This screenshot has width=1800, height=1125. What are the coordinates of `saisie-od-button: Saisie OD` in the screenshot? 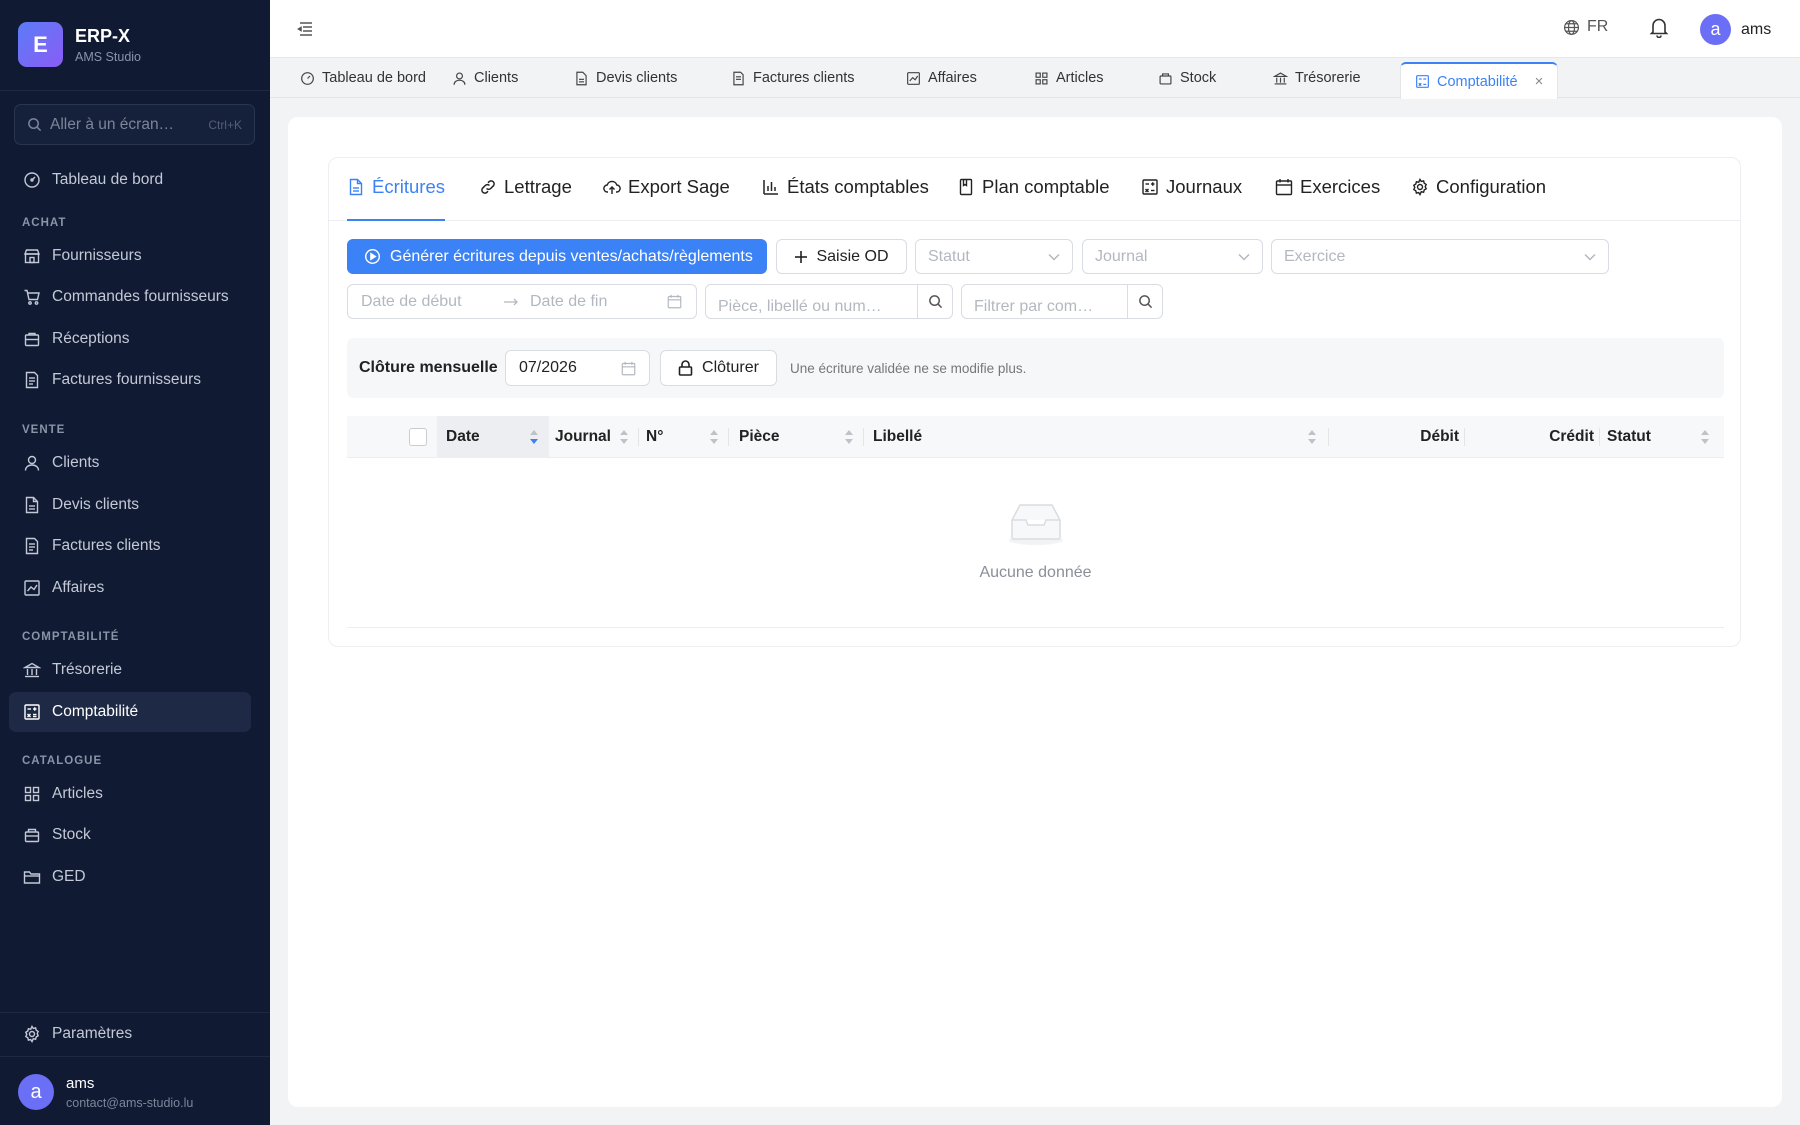 It's located at (841, 256).